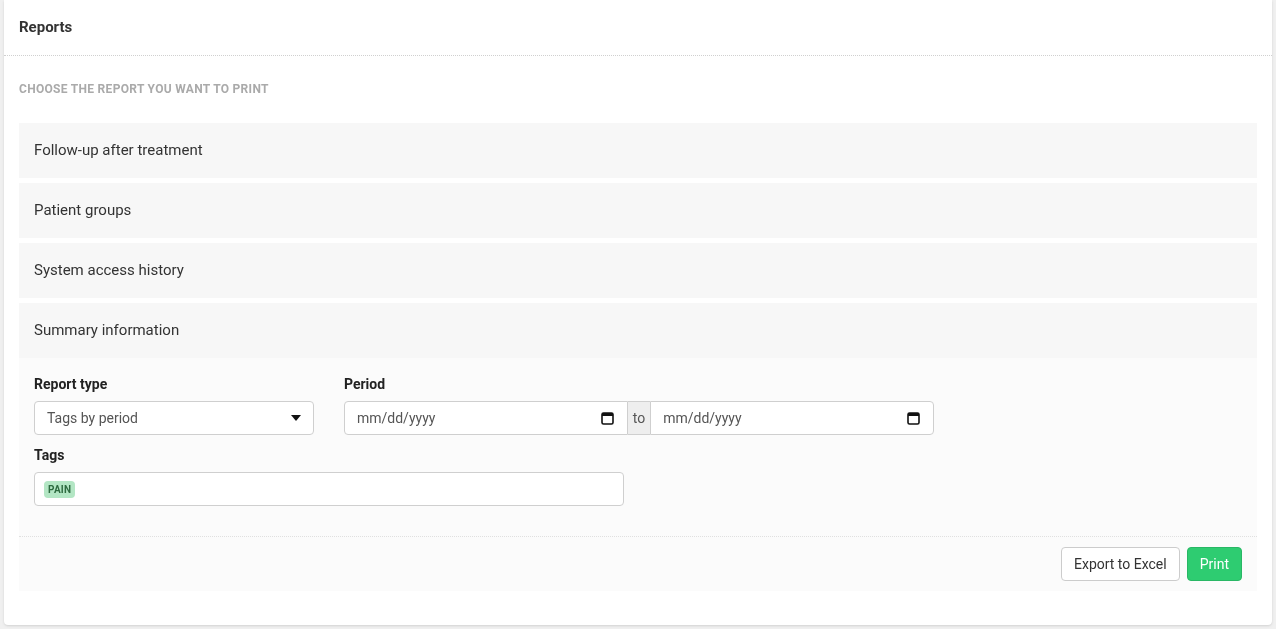  I want to click on report-type-select: Tags by period, so click(174, 418).